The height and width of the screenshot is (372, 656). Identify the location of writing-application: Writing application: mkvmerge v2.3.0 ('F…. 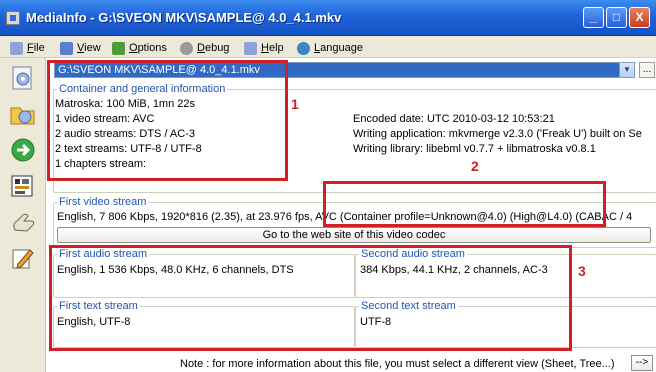
(497, 134).